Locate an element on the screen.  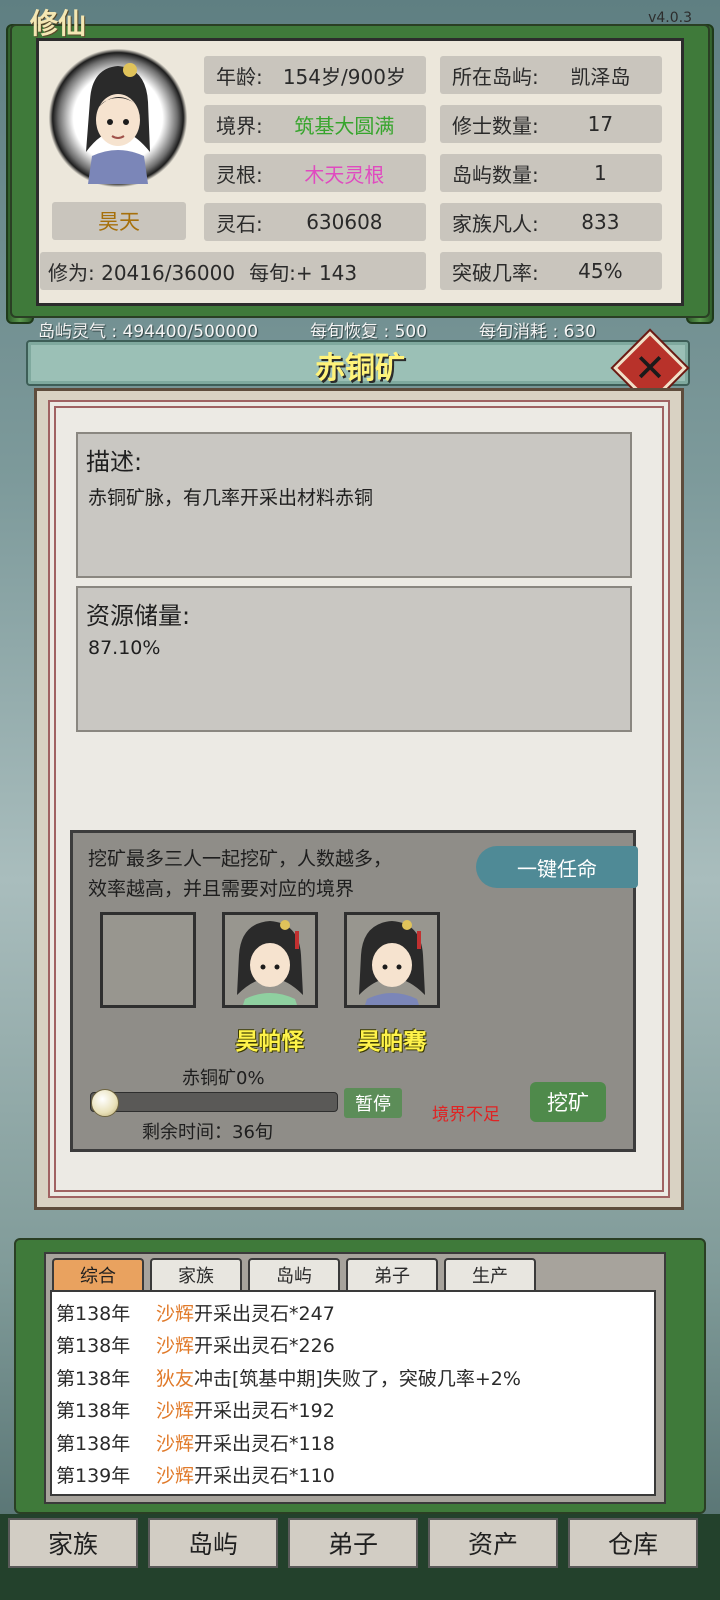
age-value: 154岁/900岁 is located at coordinates (344, 76).